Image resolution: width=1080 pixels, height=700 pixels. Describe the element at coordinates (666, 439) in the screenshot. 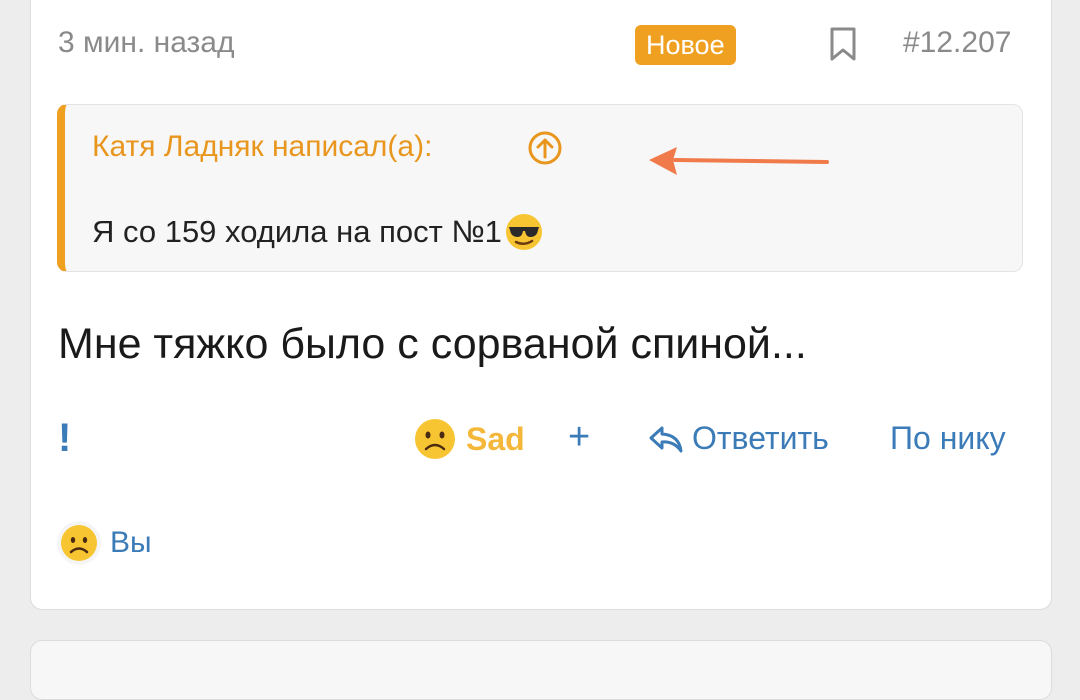

I see `reply-icon` at that location.